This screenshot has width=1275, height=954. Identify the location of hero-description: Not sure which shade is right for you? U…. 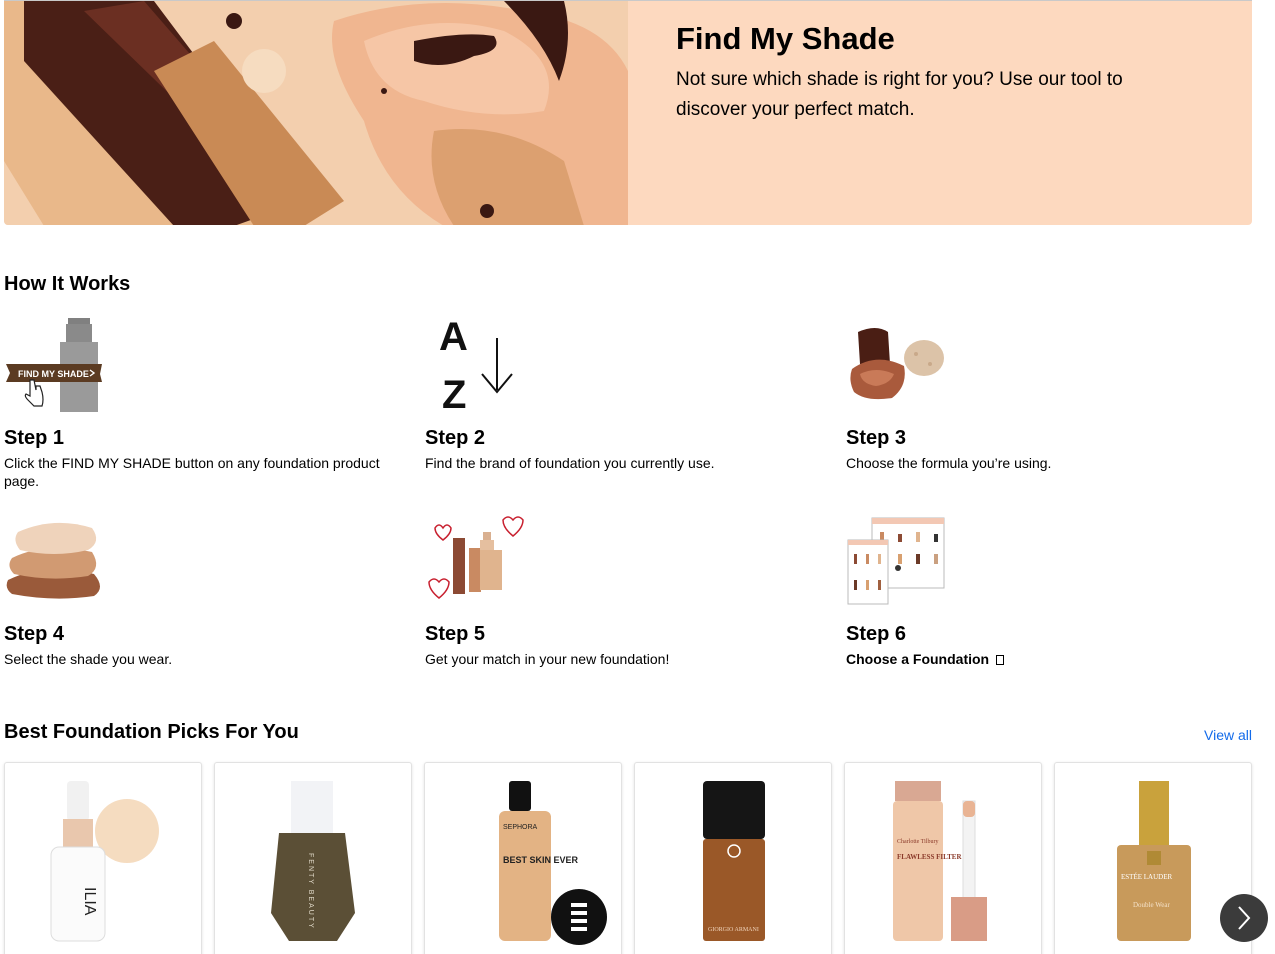
(899, 94).